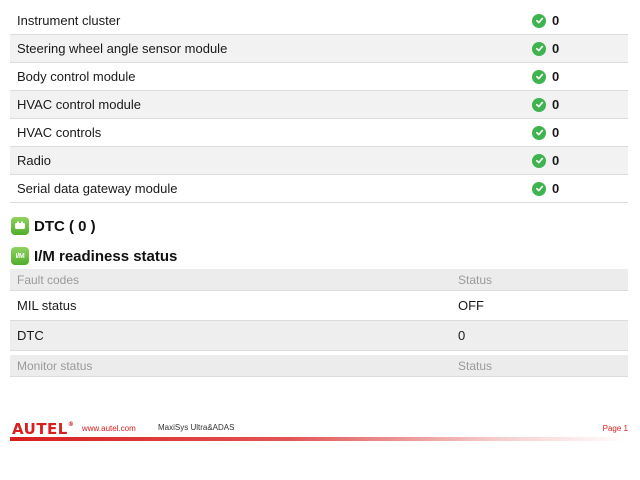  What do you see at coordinates (471, 305) in the screenshot?
I see `row-value: OFF` at bounding box center [471, 305].